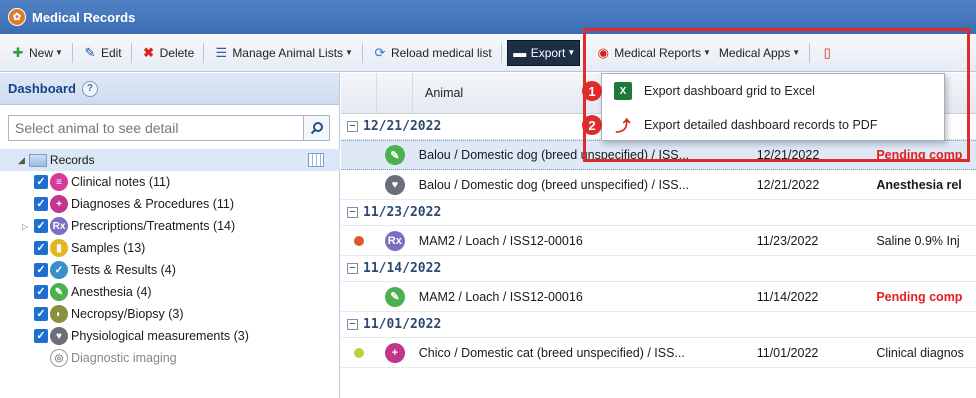  I want to click on reload-icon: ⟳, so click(380, 52).